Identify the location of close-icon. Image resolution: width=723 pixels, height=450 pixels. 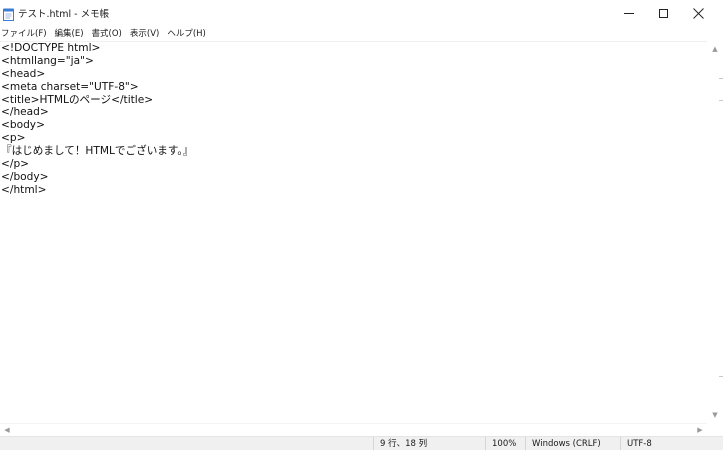
(698, 13).